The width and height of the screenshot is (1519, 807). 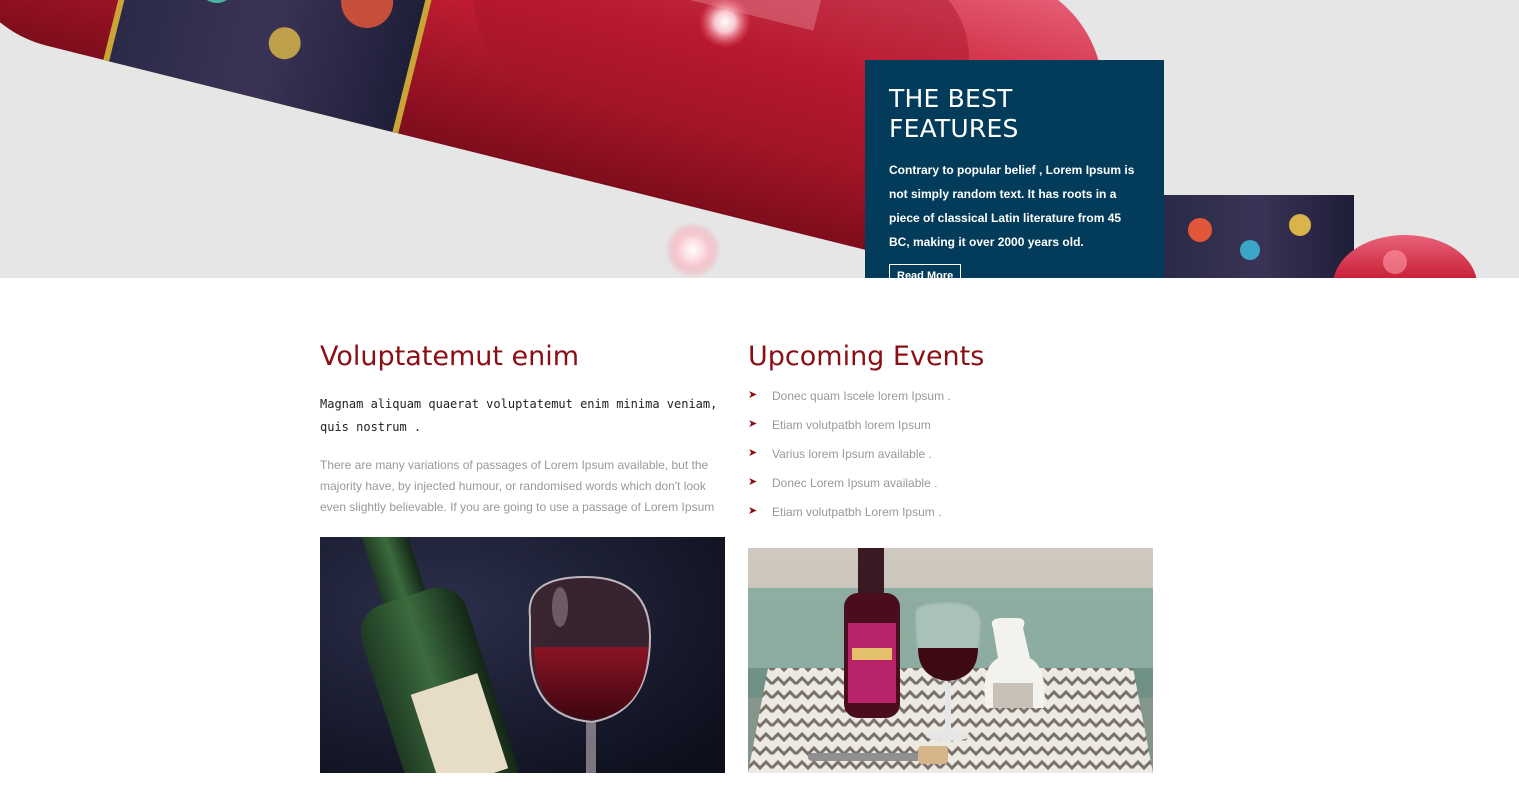 I want to click on wine-table-photo, so click(x=950, y=660).